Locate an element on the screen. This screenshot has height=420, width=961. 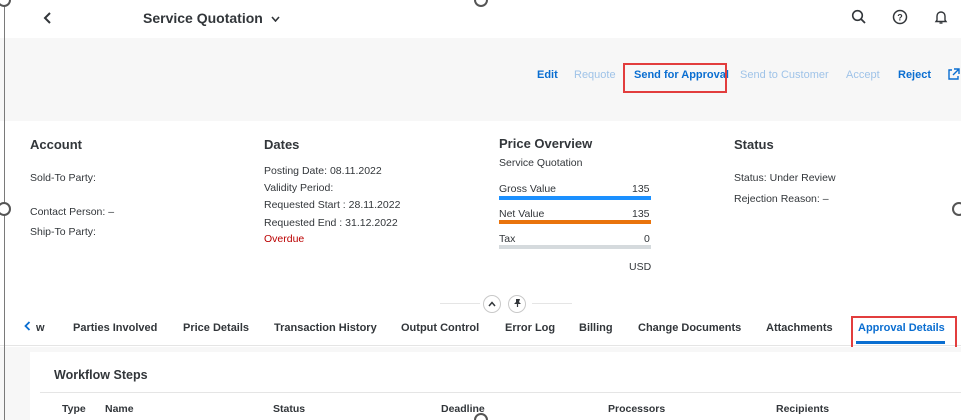
chevron-down-icon is located at coordinates (275, 19).